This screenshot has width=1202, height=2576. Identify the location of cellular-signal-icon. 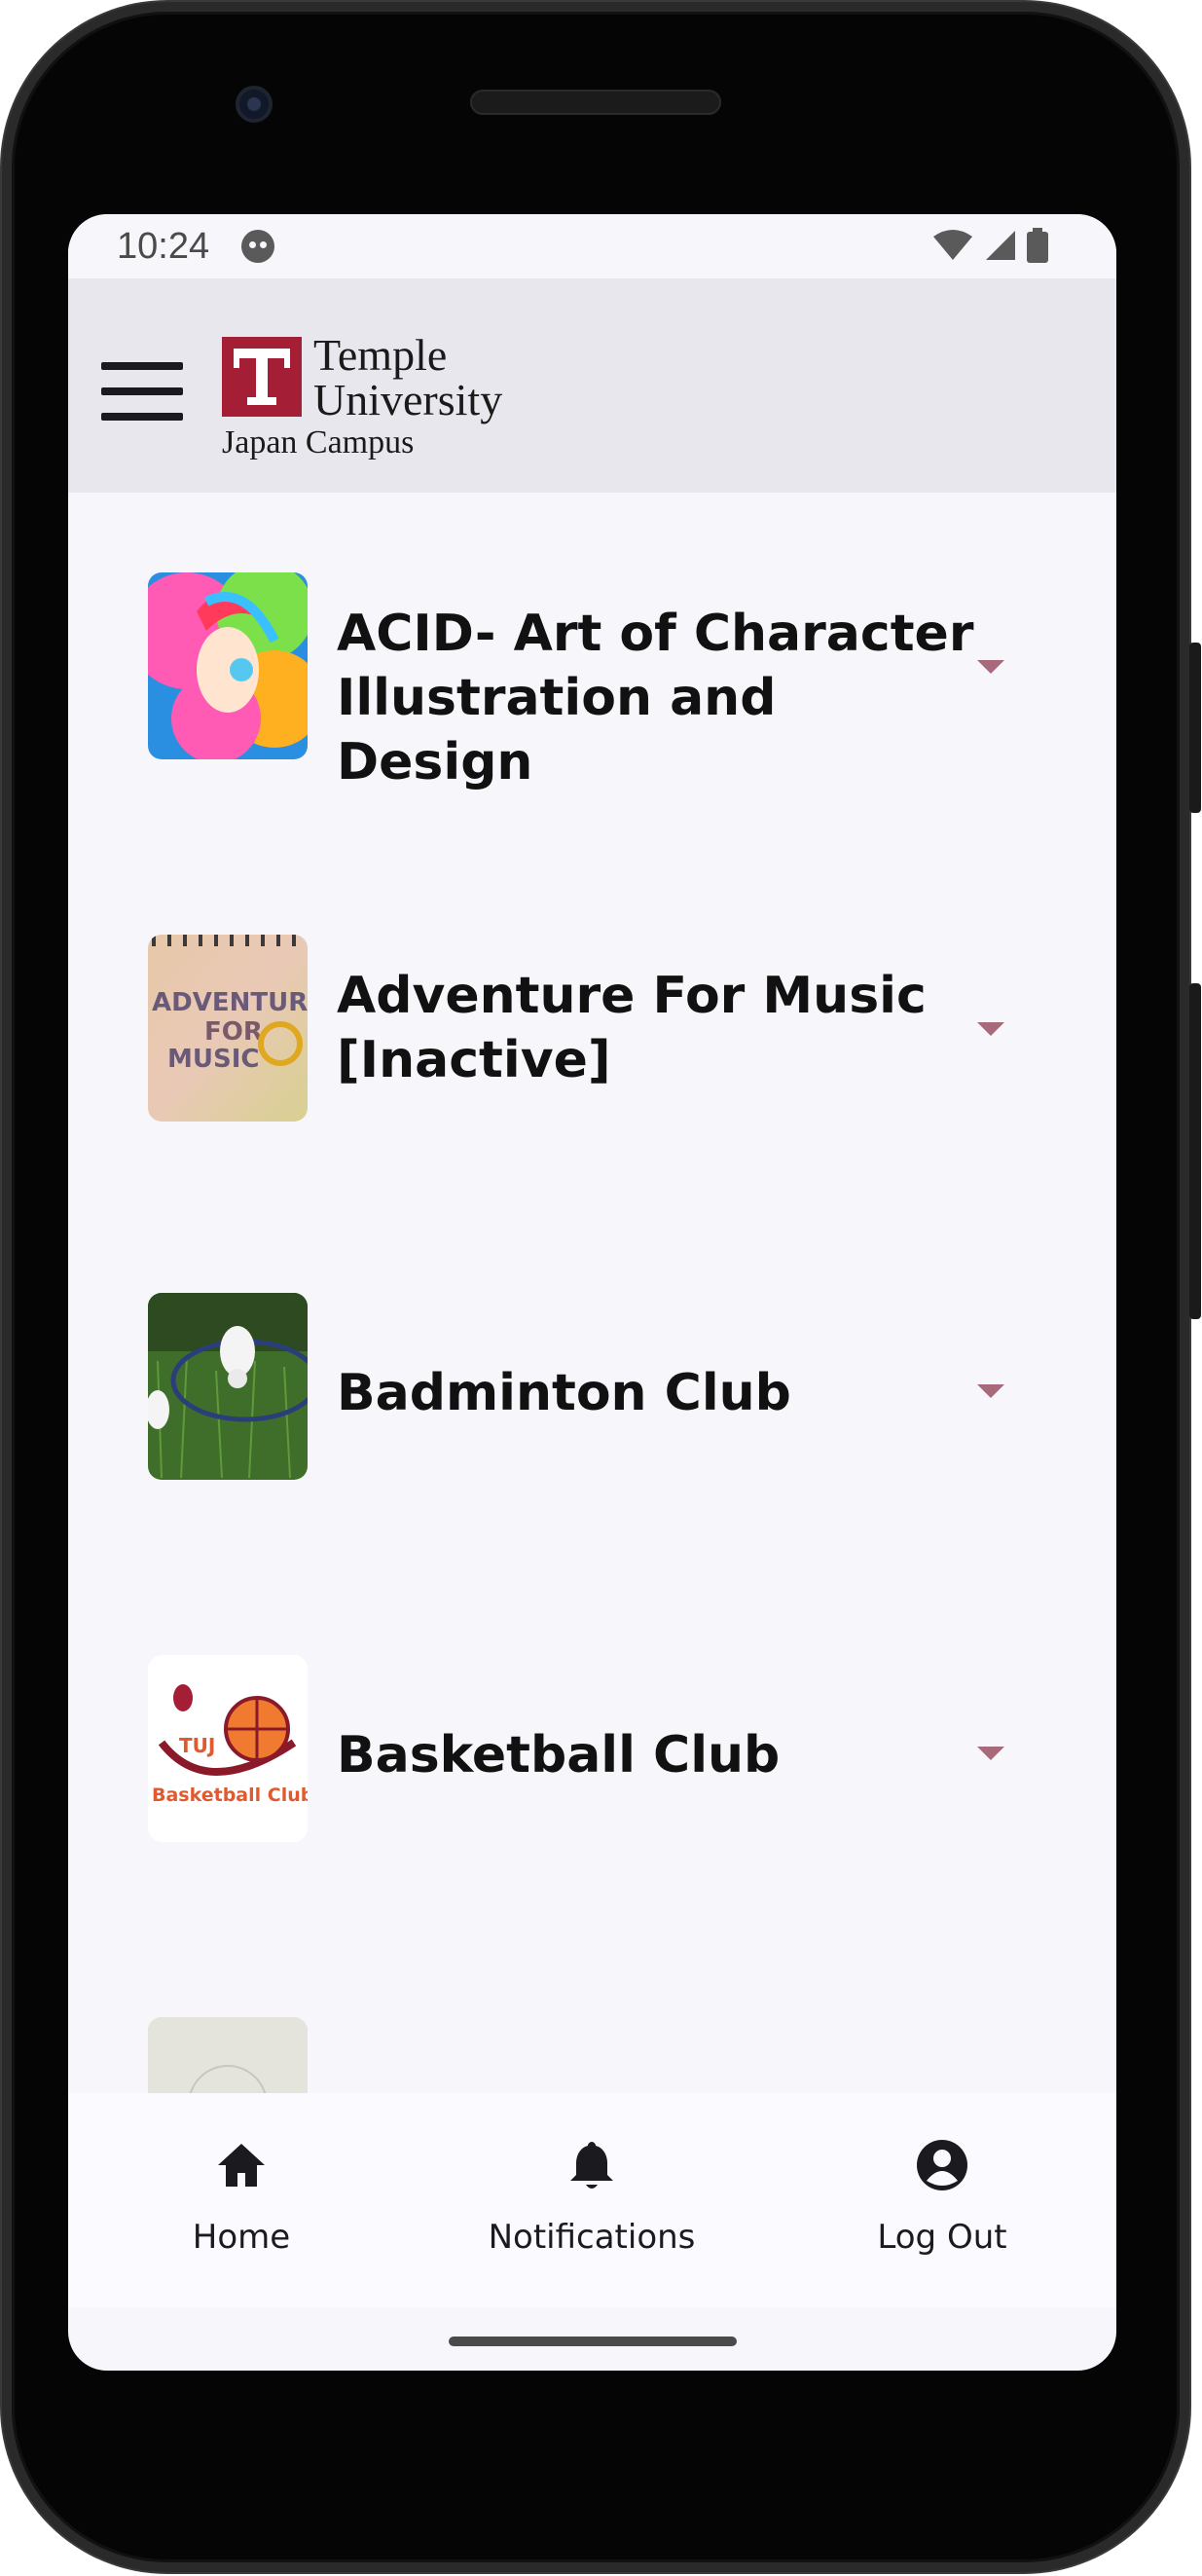
(1001, 245).